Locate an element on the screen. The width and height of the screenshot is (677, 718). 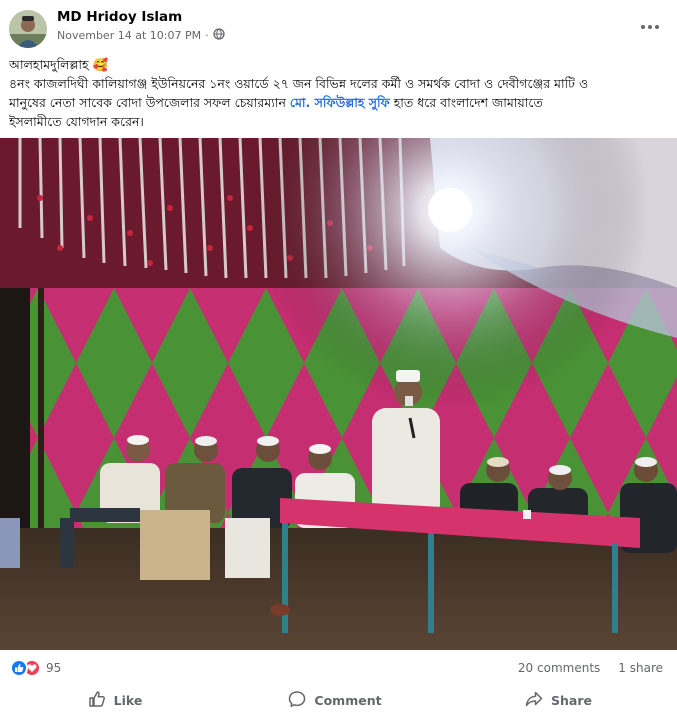
author-avatar is located at coordinates (28, 29).